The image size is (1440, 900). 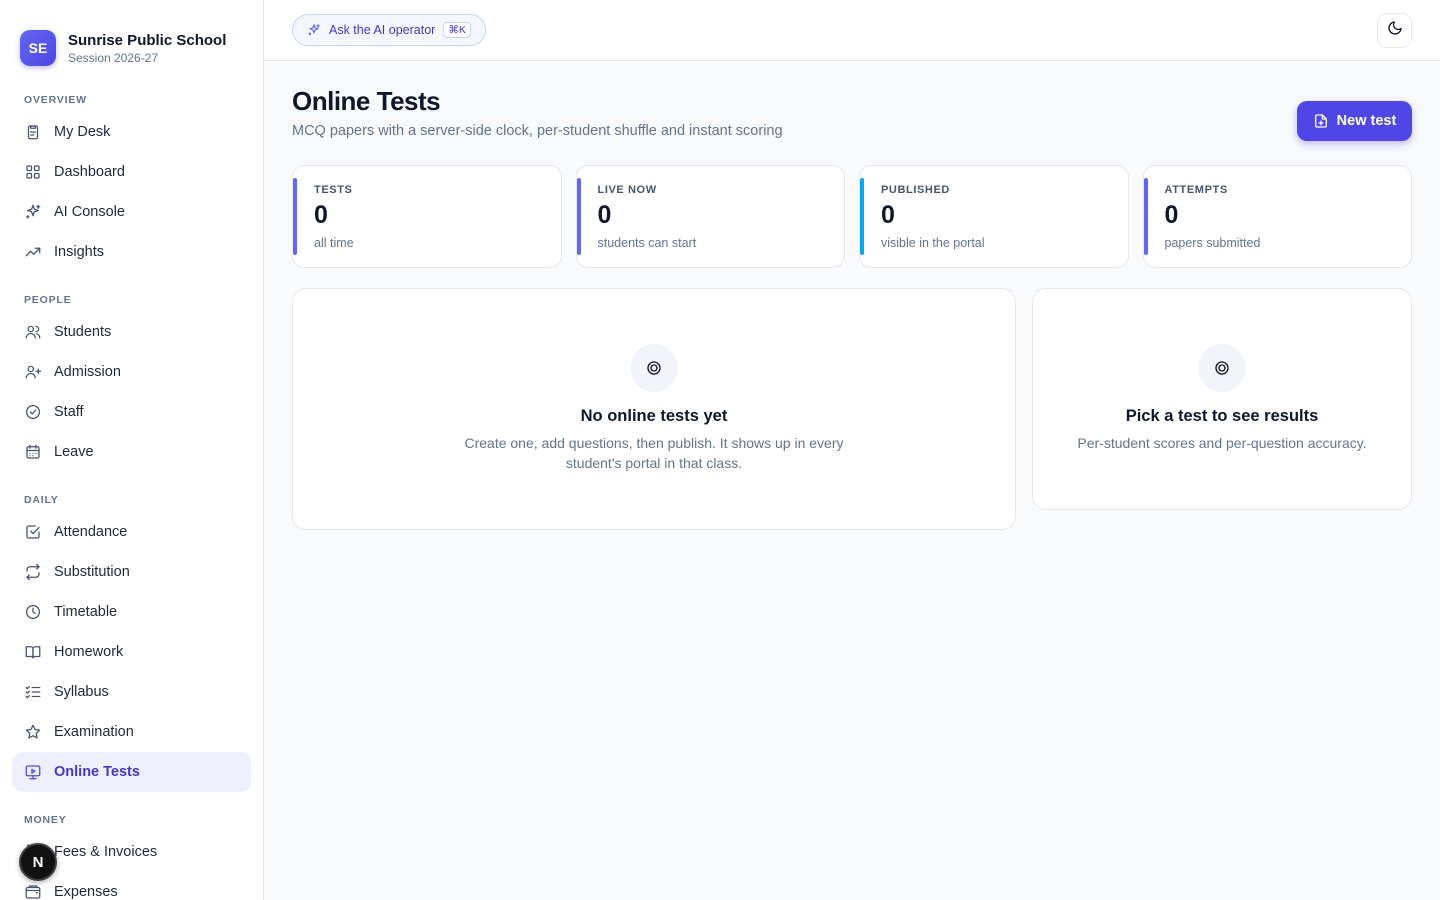 What do you see at coordinates (131, 372) in the screenshot?
I see `sidebar-item-admission: Admission` at bounding box center [131, 372].